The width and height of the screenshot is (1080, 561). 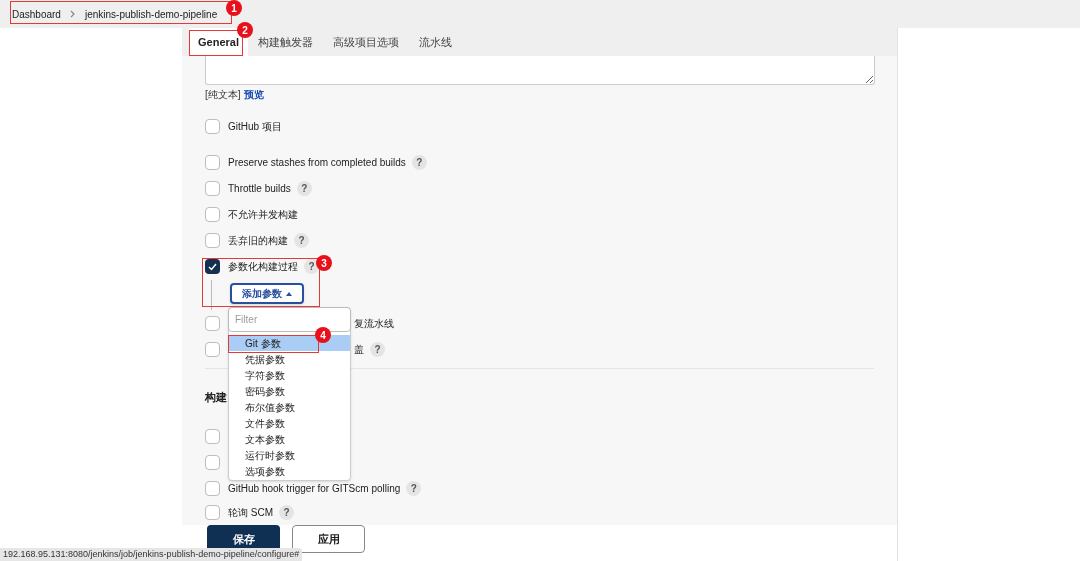 What do you see at coordinates (289, 455) in the screenshot?
I see `menu-item: 运行时参数` at bounding box center [289, 455].